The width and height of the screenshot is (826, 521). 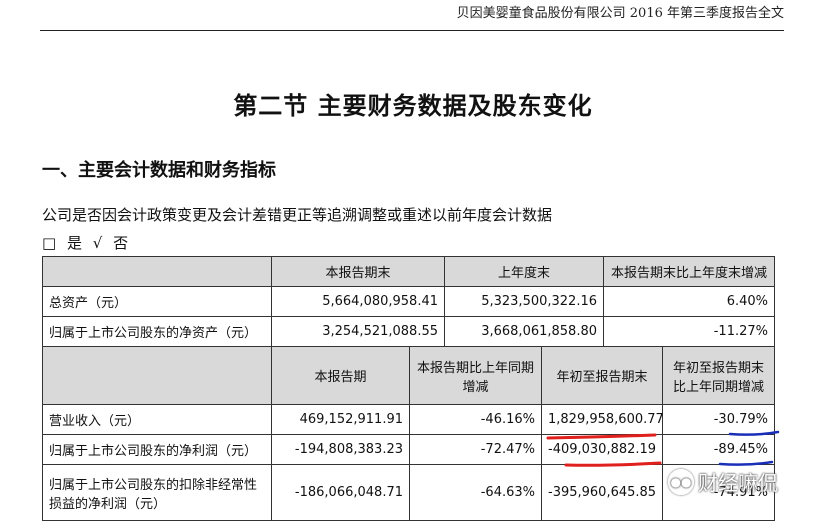 What do you see at coordinates (602, 375) in the screenshot?
I see `header-cell: 年初至报告期末` at bounding box center [602, 375].